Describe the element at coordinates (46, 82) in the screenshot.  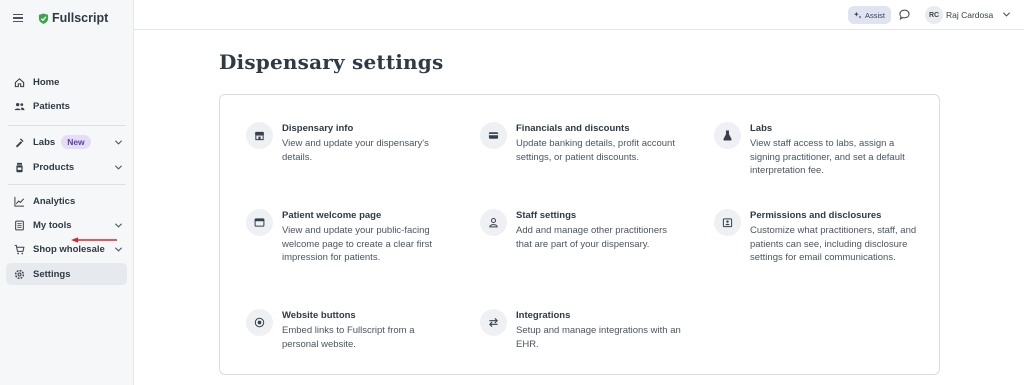
I see `sidebar-item-label: Home` at that location.